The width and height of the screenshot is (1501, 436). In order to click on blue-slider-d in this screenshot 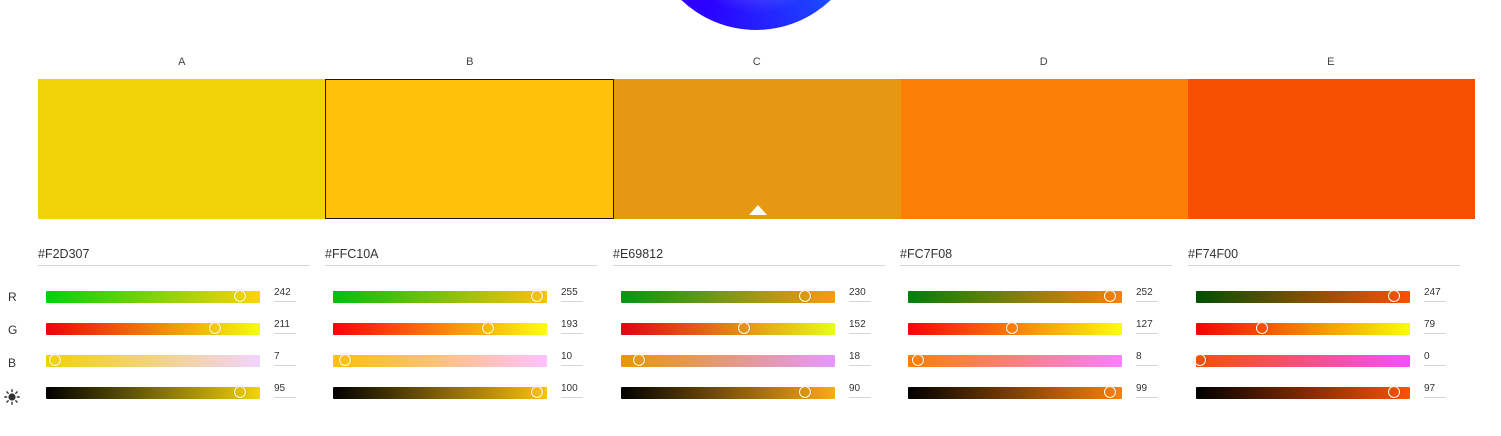, I will do `click(1015, 360)`.